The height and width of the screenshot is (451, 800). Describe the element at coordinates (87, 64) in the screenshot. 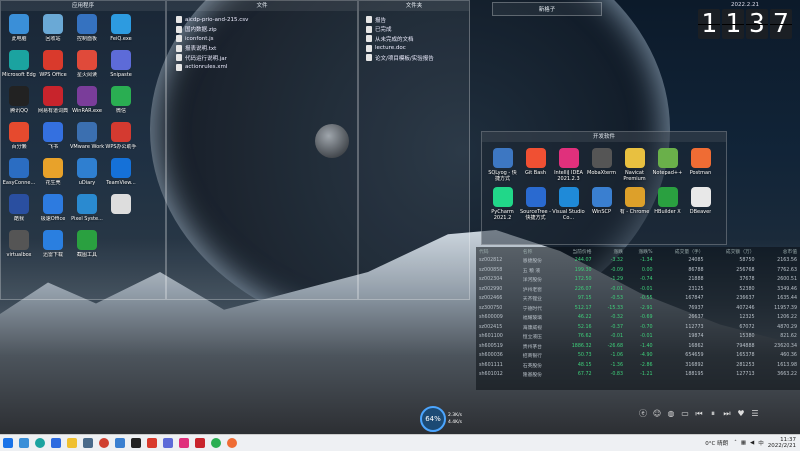

I see `desktop-icon-item: 星火阅读` at that location.